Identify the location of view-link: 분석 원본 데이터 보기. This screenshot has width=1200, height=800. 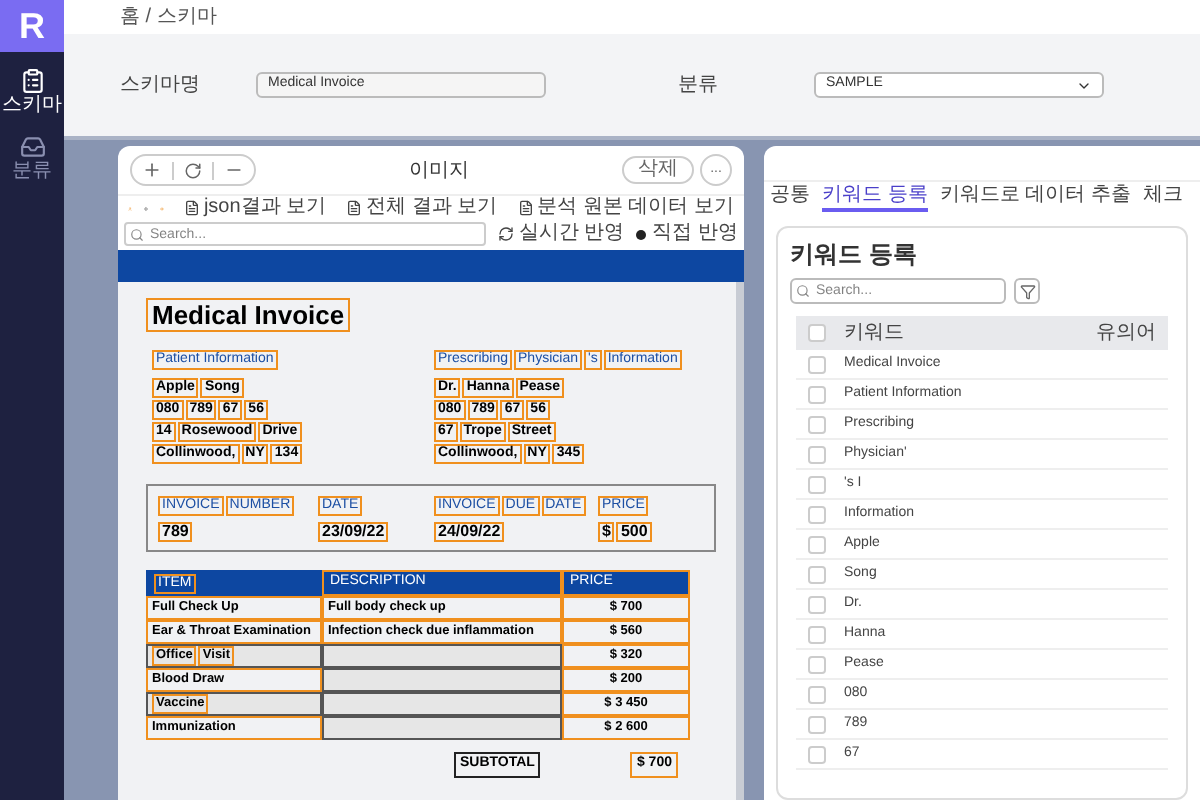
(625, 208).